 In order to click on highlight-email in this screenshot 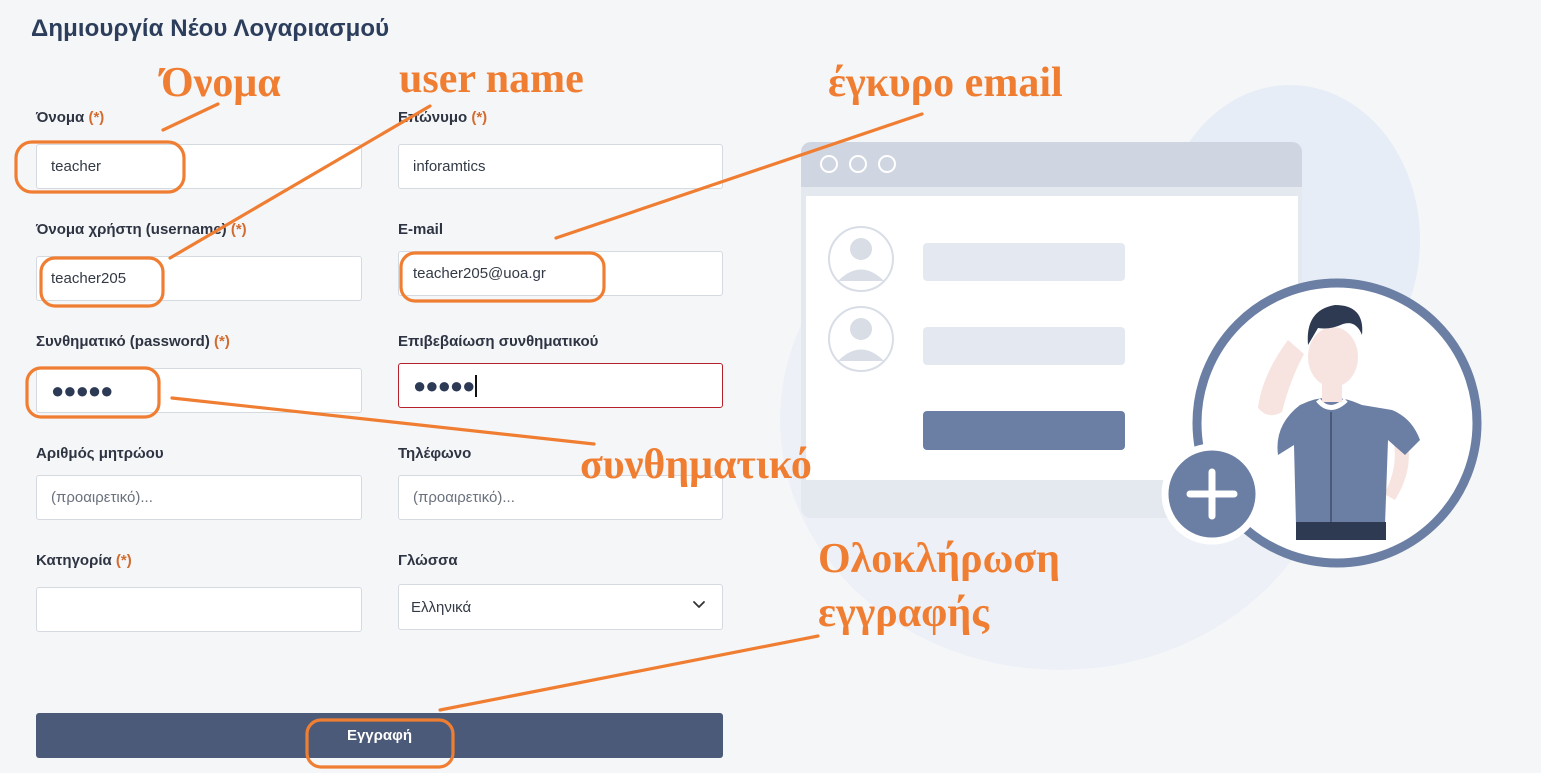, I will do `click(502, 277)`.